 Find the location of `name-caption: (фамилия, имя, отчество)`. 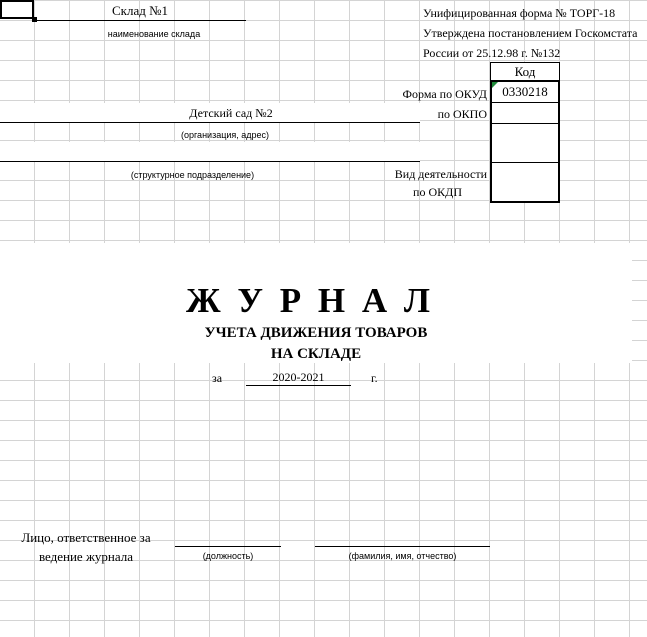

name-caption: (фамилия, имя, отчество) is located at coordinates (402, 556).